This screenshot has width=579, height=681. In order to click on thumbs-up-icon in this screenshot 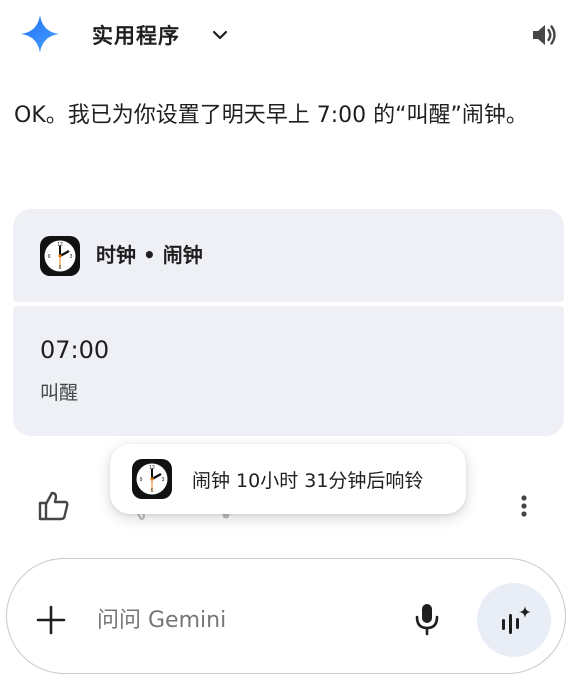, I will do `click(54, 506)`.